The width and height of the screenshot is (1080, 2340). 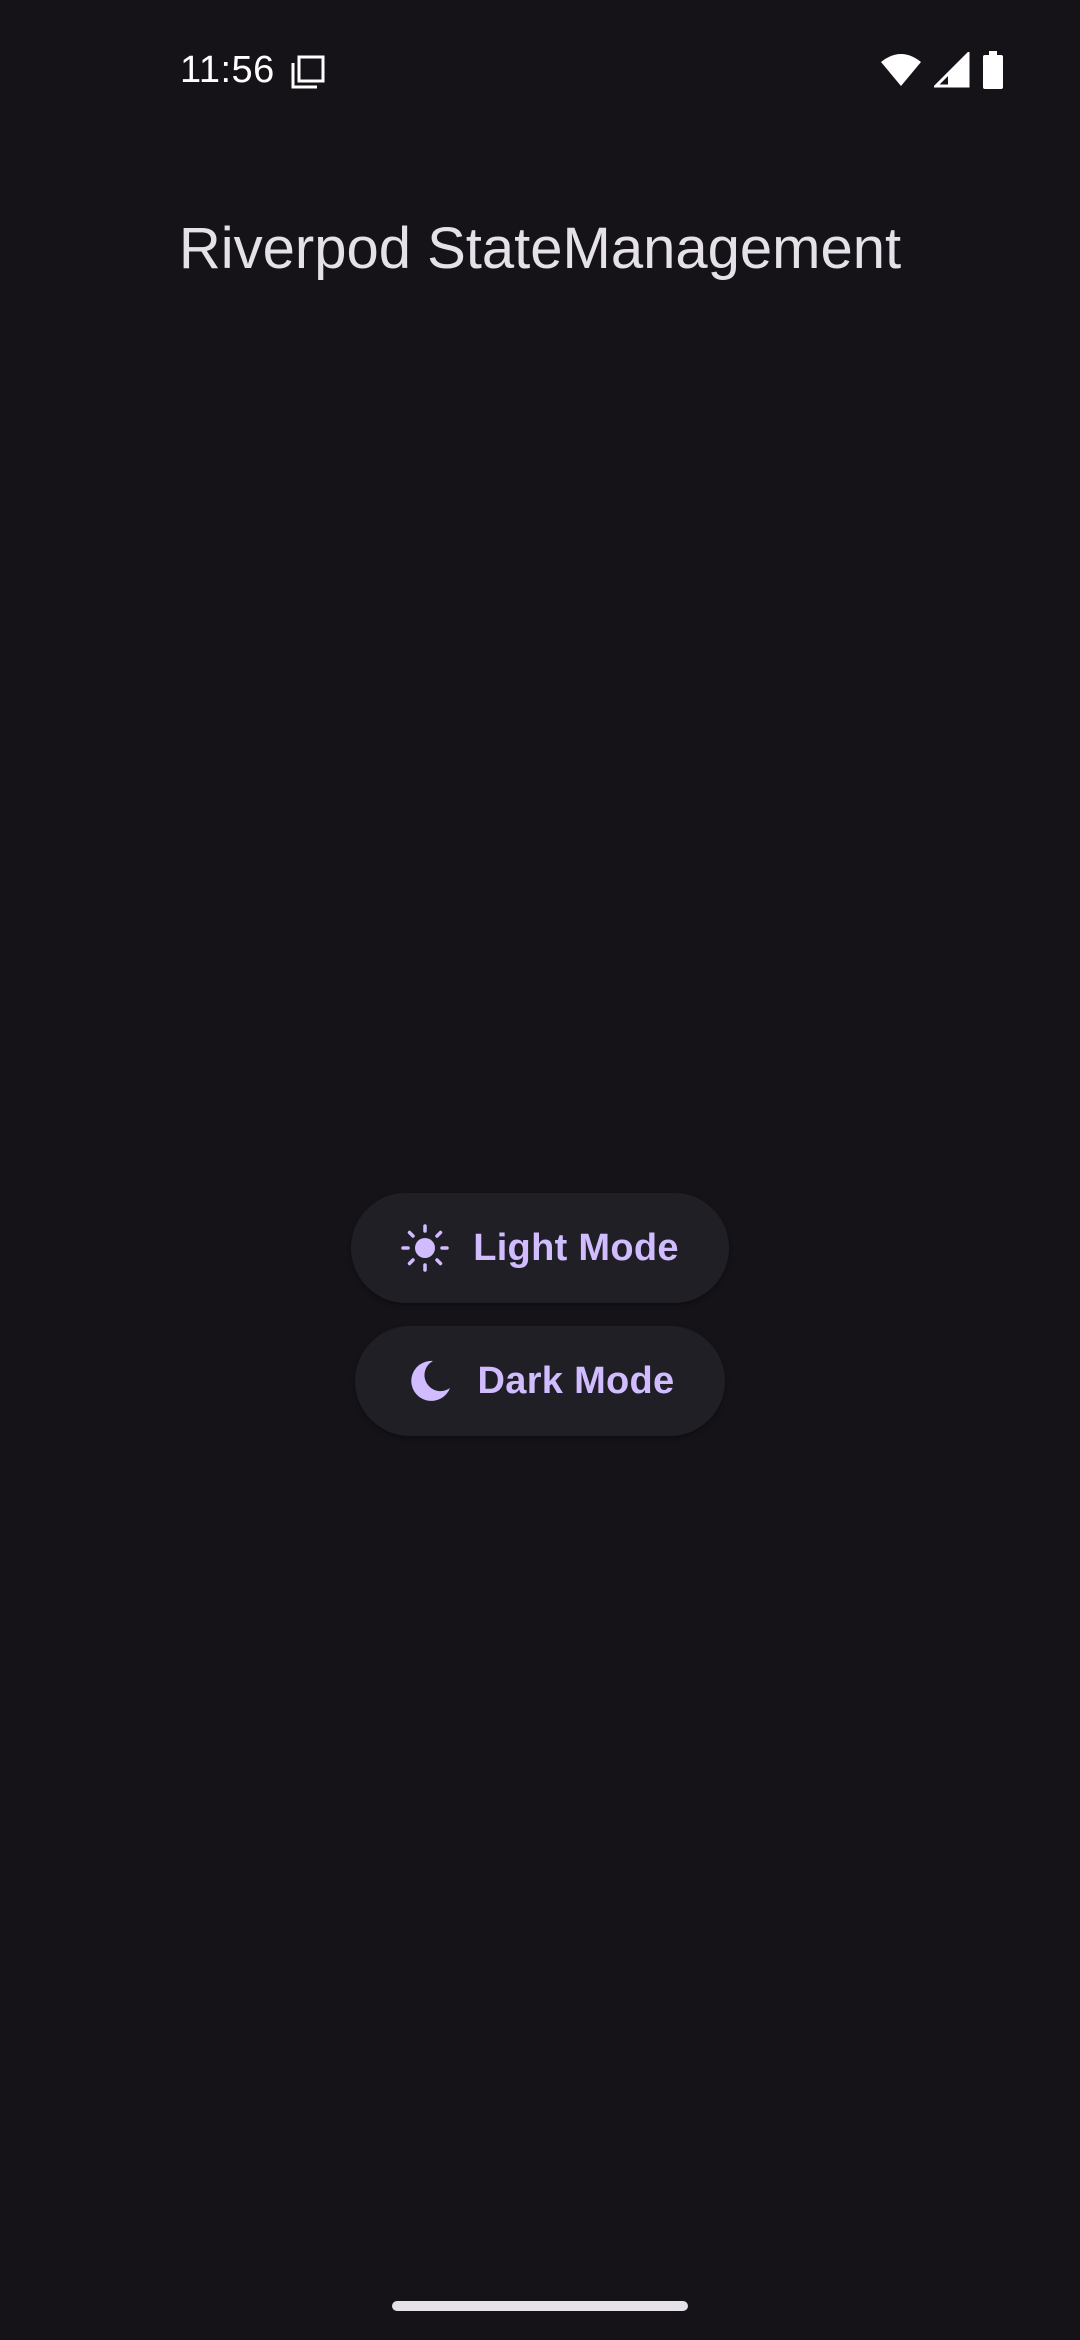 What do you see at coordinates (227, 70) in the screenshot?
I see `status-time: 11:56` at bounding box center [227, 70].